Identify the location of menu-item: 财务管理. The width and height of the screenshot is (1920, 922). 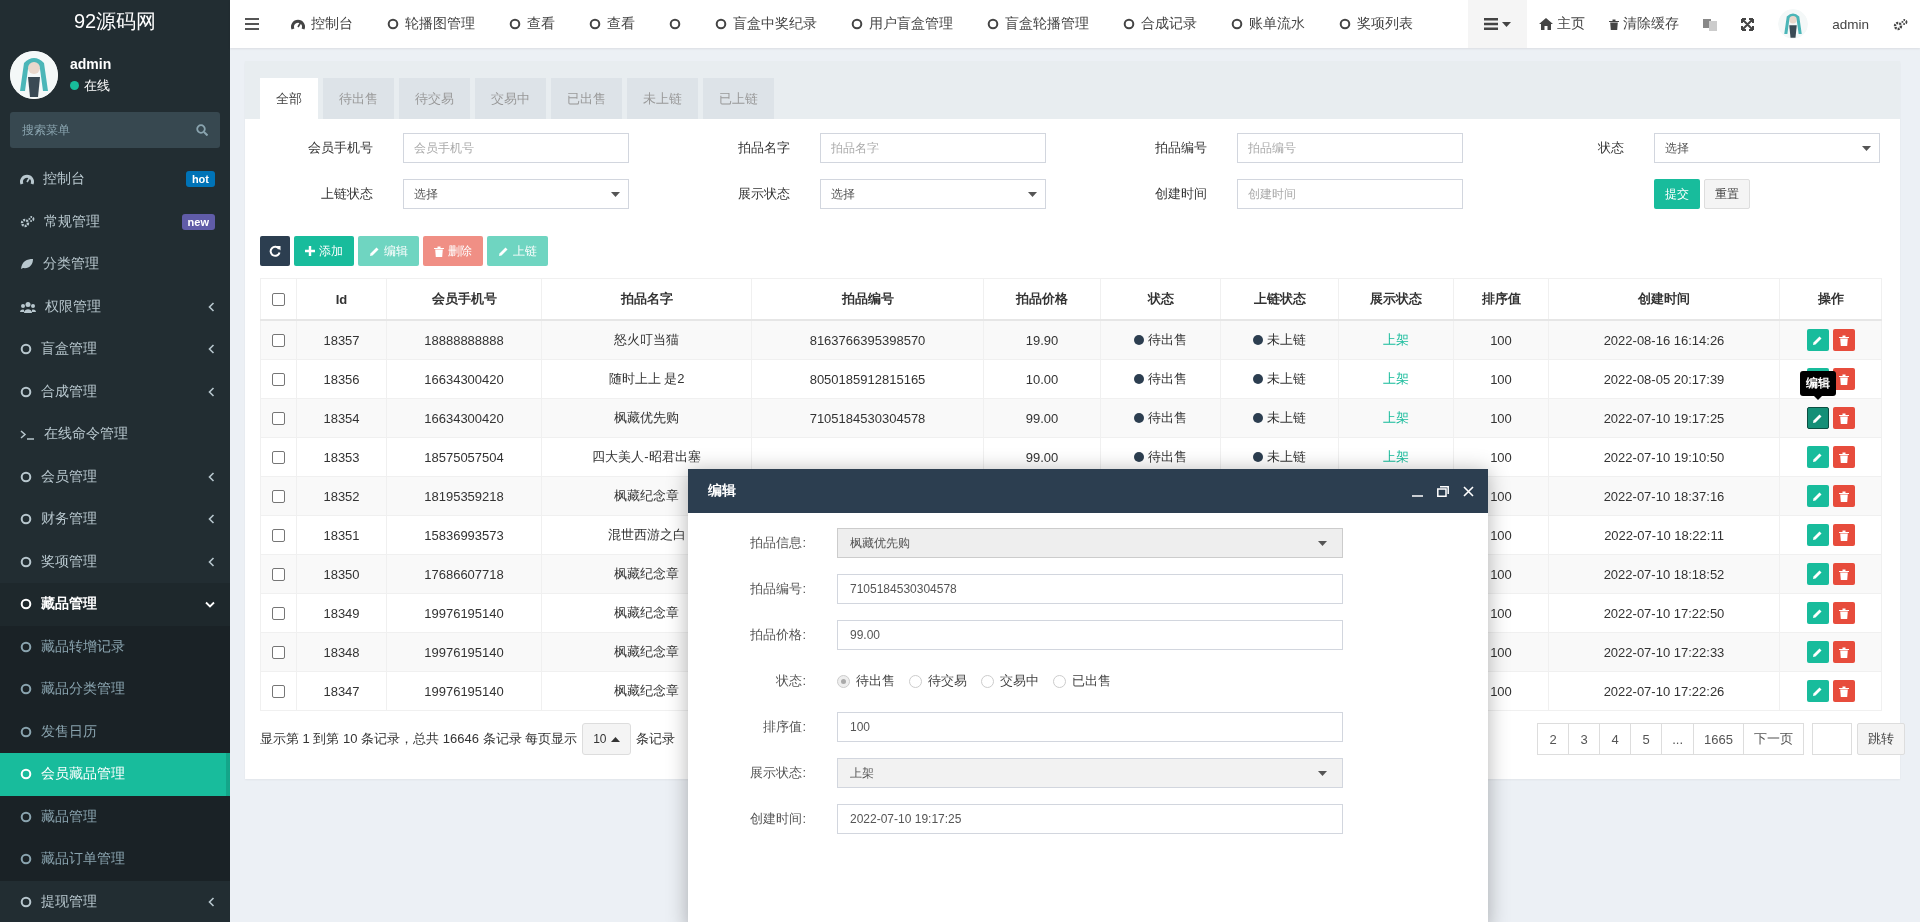
(115, 519).